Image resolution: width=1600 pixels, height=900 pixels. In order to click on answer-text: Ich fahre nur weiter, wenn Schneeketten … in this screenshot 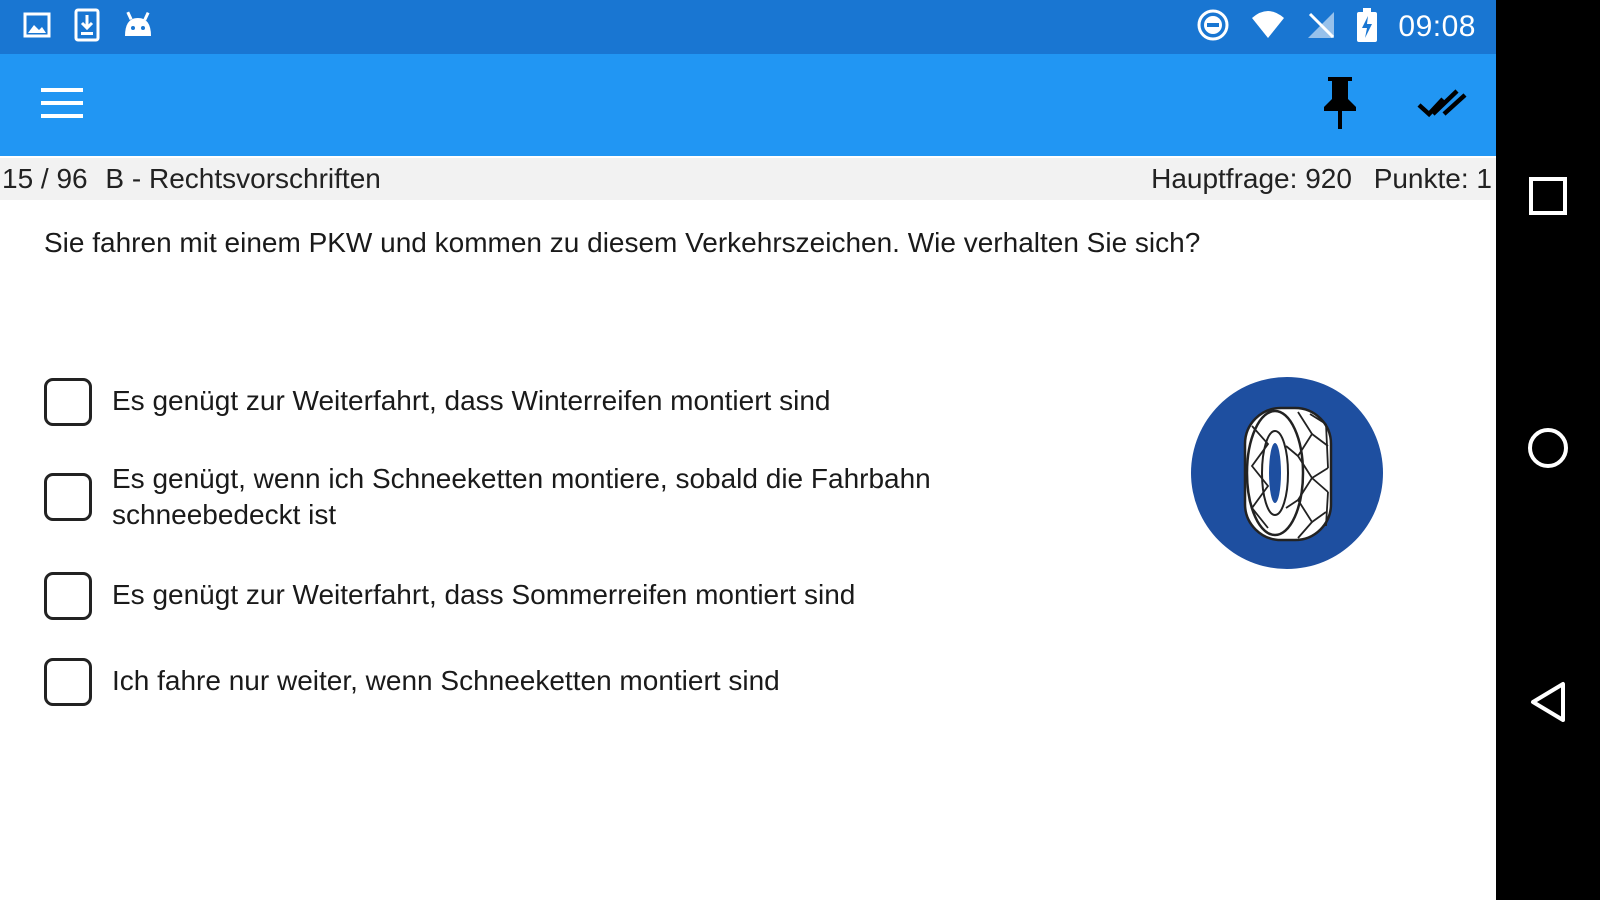, I will do `click(446, 680)`.